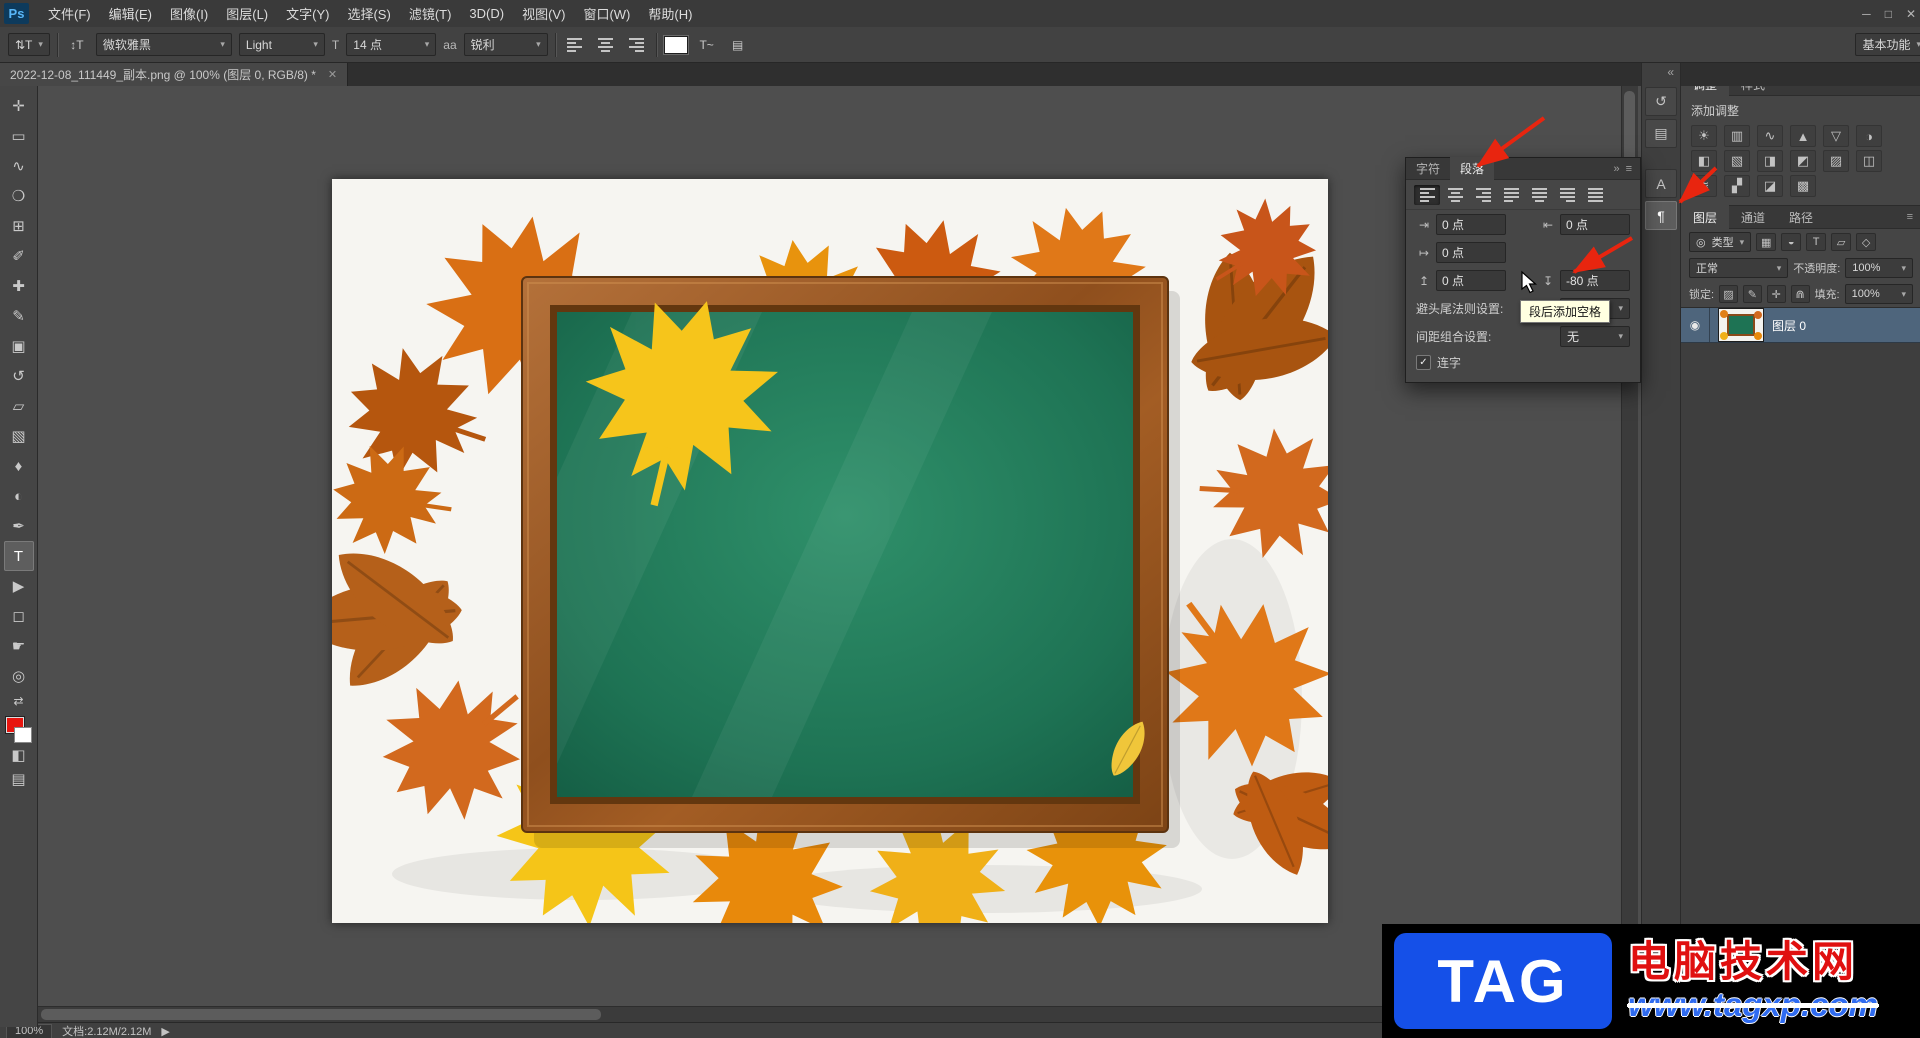  I want to click on menu-help: 帮助(H), so click(670, 14).